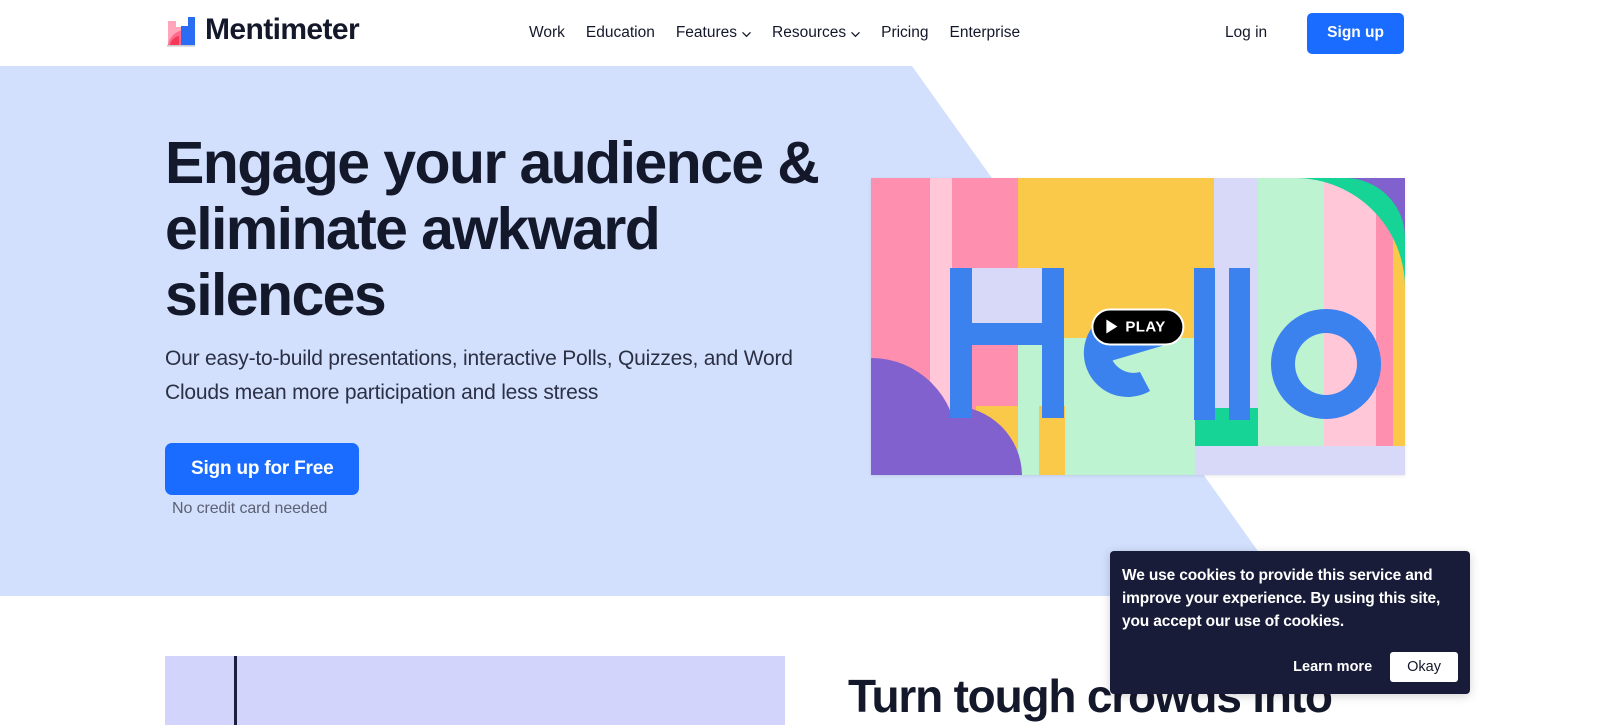  Describe the element at coordinates (1424, 667) in the screenshot. I see `cookie-okay-button: Okay` at that location.